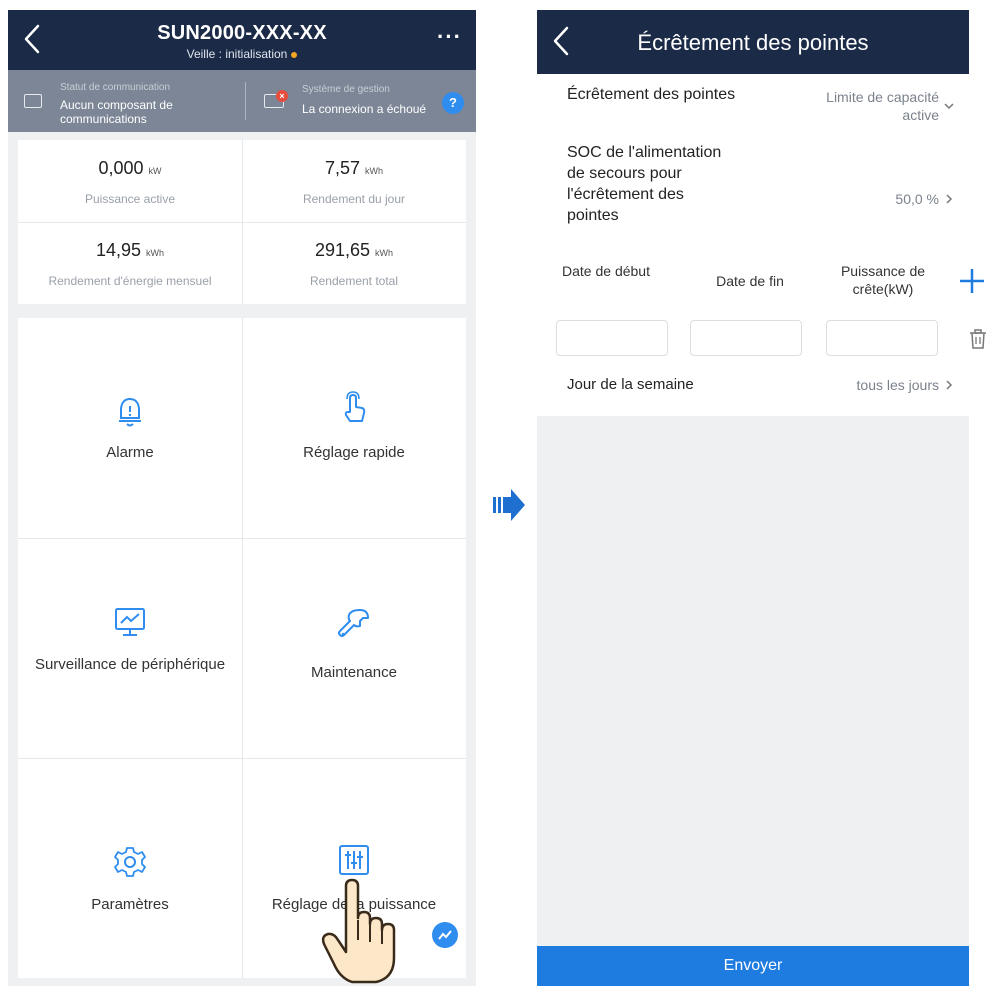 The height and width of the screenshot is (989, 997). Describe the element at coordinates (354, 263) in the screenshot. I see `stat-total-yield: 291,65 kWh Rendement total` at that location.